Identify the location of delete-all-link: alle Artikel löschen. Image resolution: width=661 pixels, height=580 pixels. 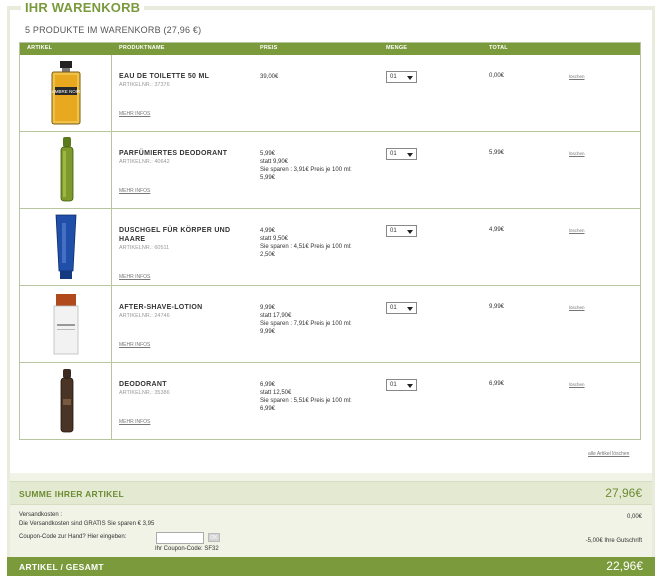
(608, 454).